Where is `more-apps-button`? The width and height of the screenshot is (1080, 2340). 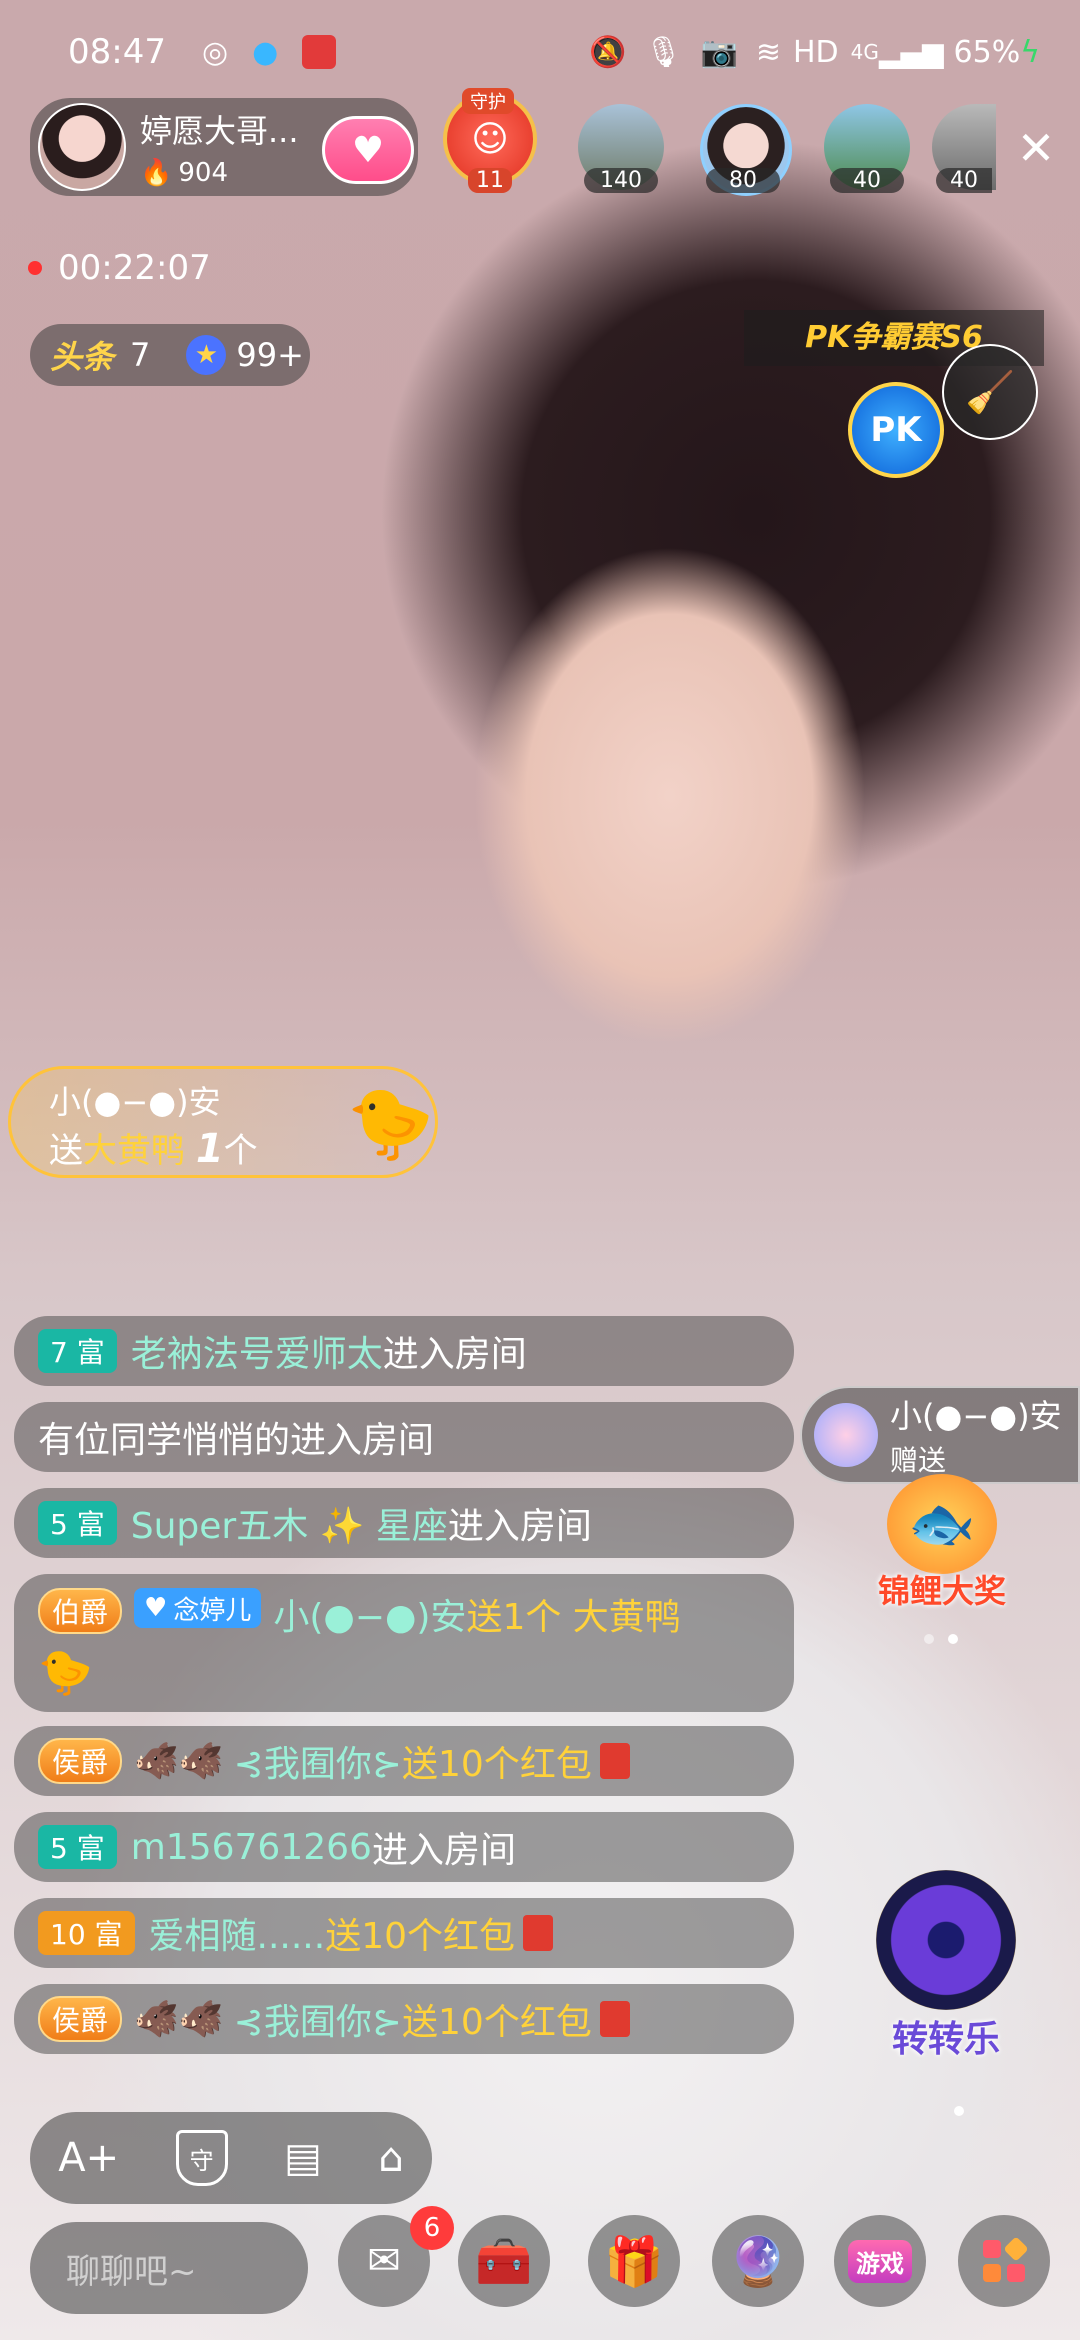 more-apps-button is located at coordinates (1004, 2261).